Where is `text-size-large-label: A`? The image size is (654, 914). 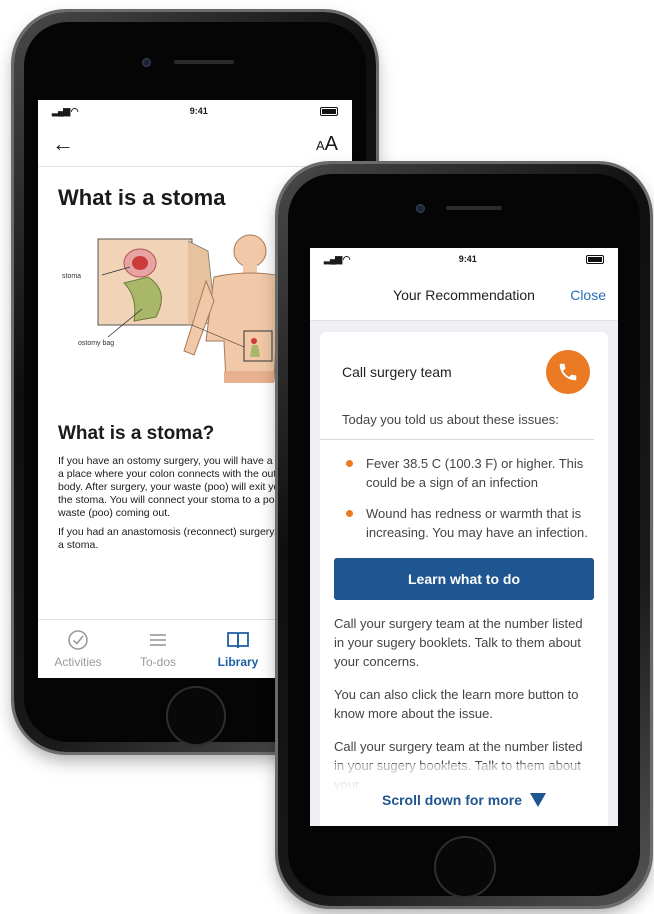 text-size-large-label: A is located at coordinates (331, 143).